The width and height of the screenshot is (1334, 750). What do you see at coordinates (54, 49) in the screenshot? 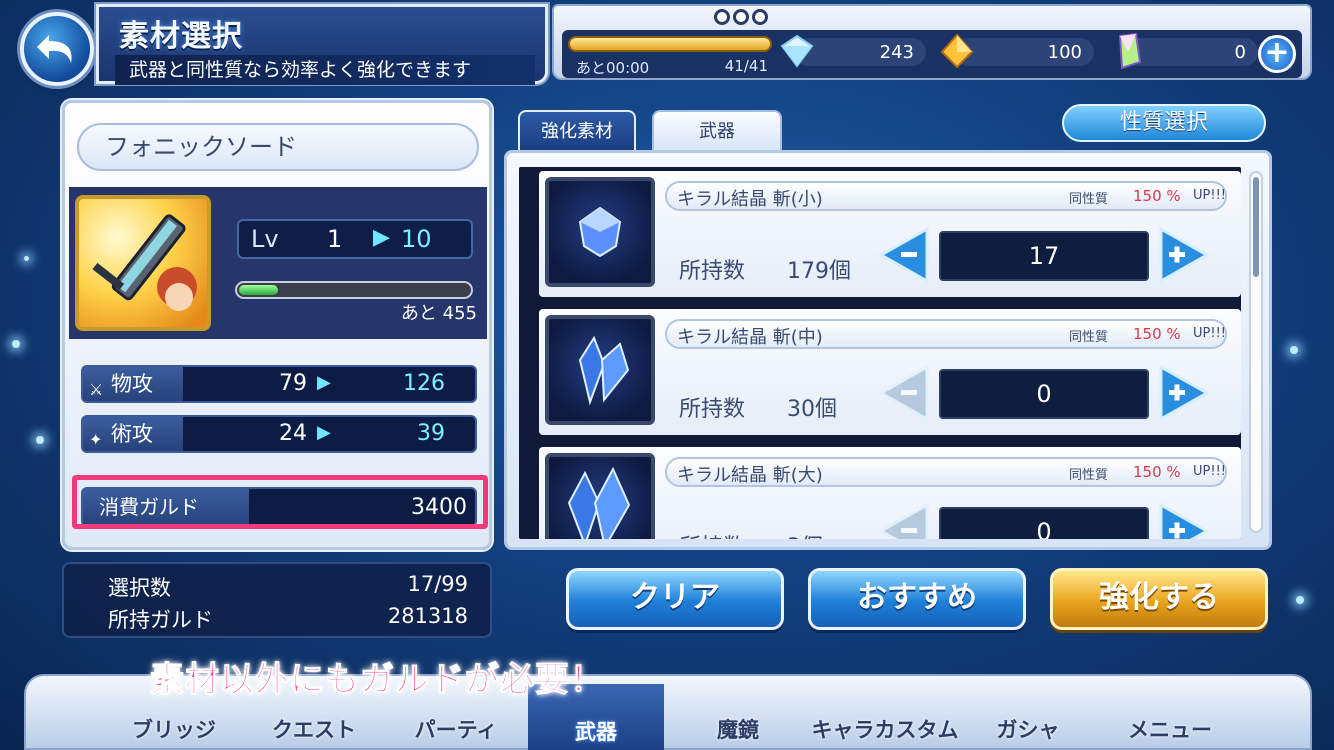
I see `back-arrow-icon` at bounding box center [54, 49].